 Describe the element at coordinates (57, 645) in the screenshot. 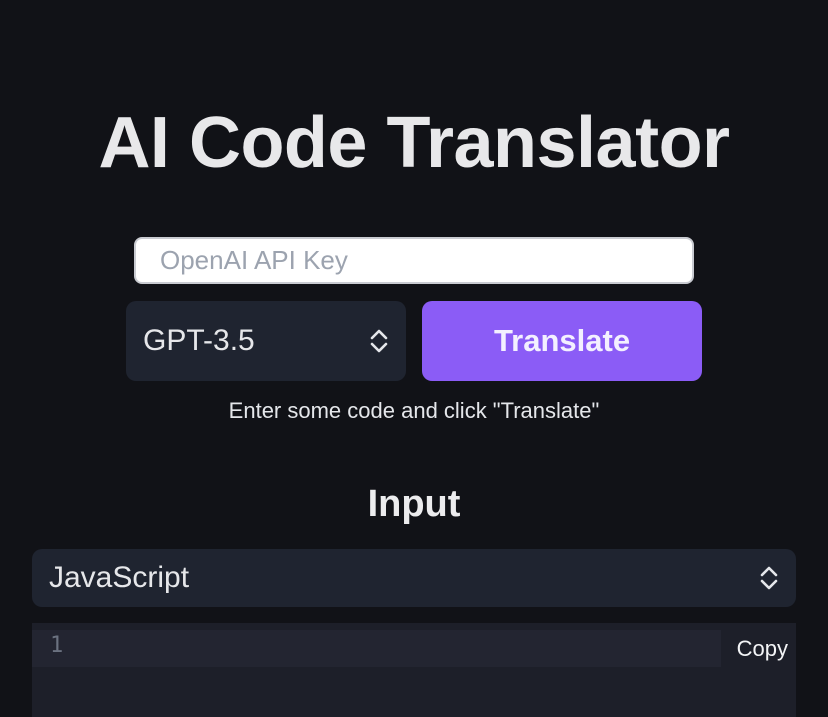

I see `line-number: 1` at that location.